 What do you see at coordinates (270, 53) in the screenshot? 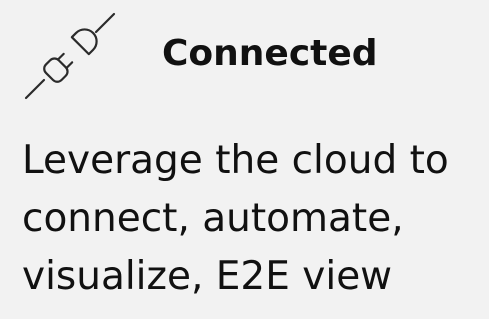
I see `card-title: Connected` at bounding box center [270, 53].